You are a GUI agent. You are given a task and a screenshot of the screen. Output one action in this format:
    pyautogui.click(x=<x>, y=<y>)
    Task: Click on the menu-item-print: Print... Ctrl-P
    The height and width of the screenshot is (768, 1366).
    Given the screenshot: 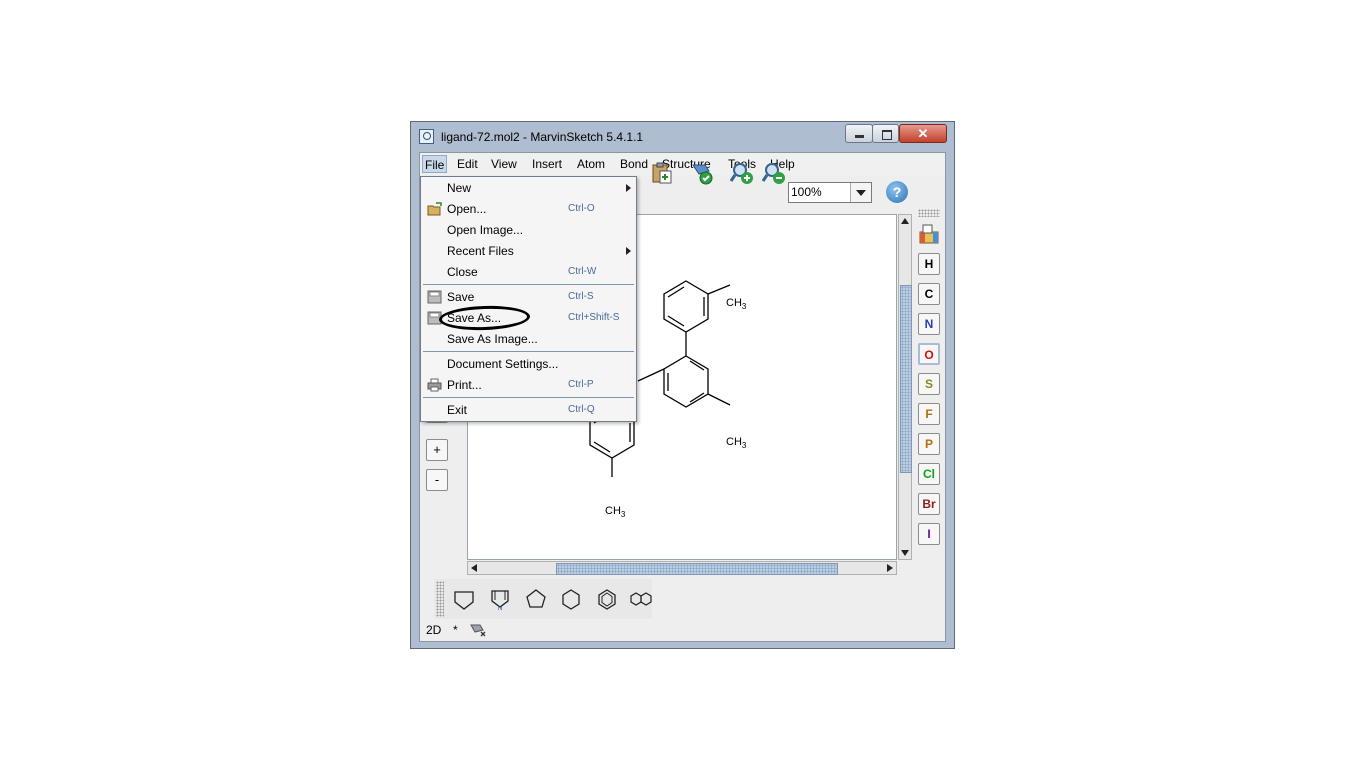 What is the action you would take?
    pyautogui.click(x=528, y=385)
    